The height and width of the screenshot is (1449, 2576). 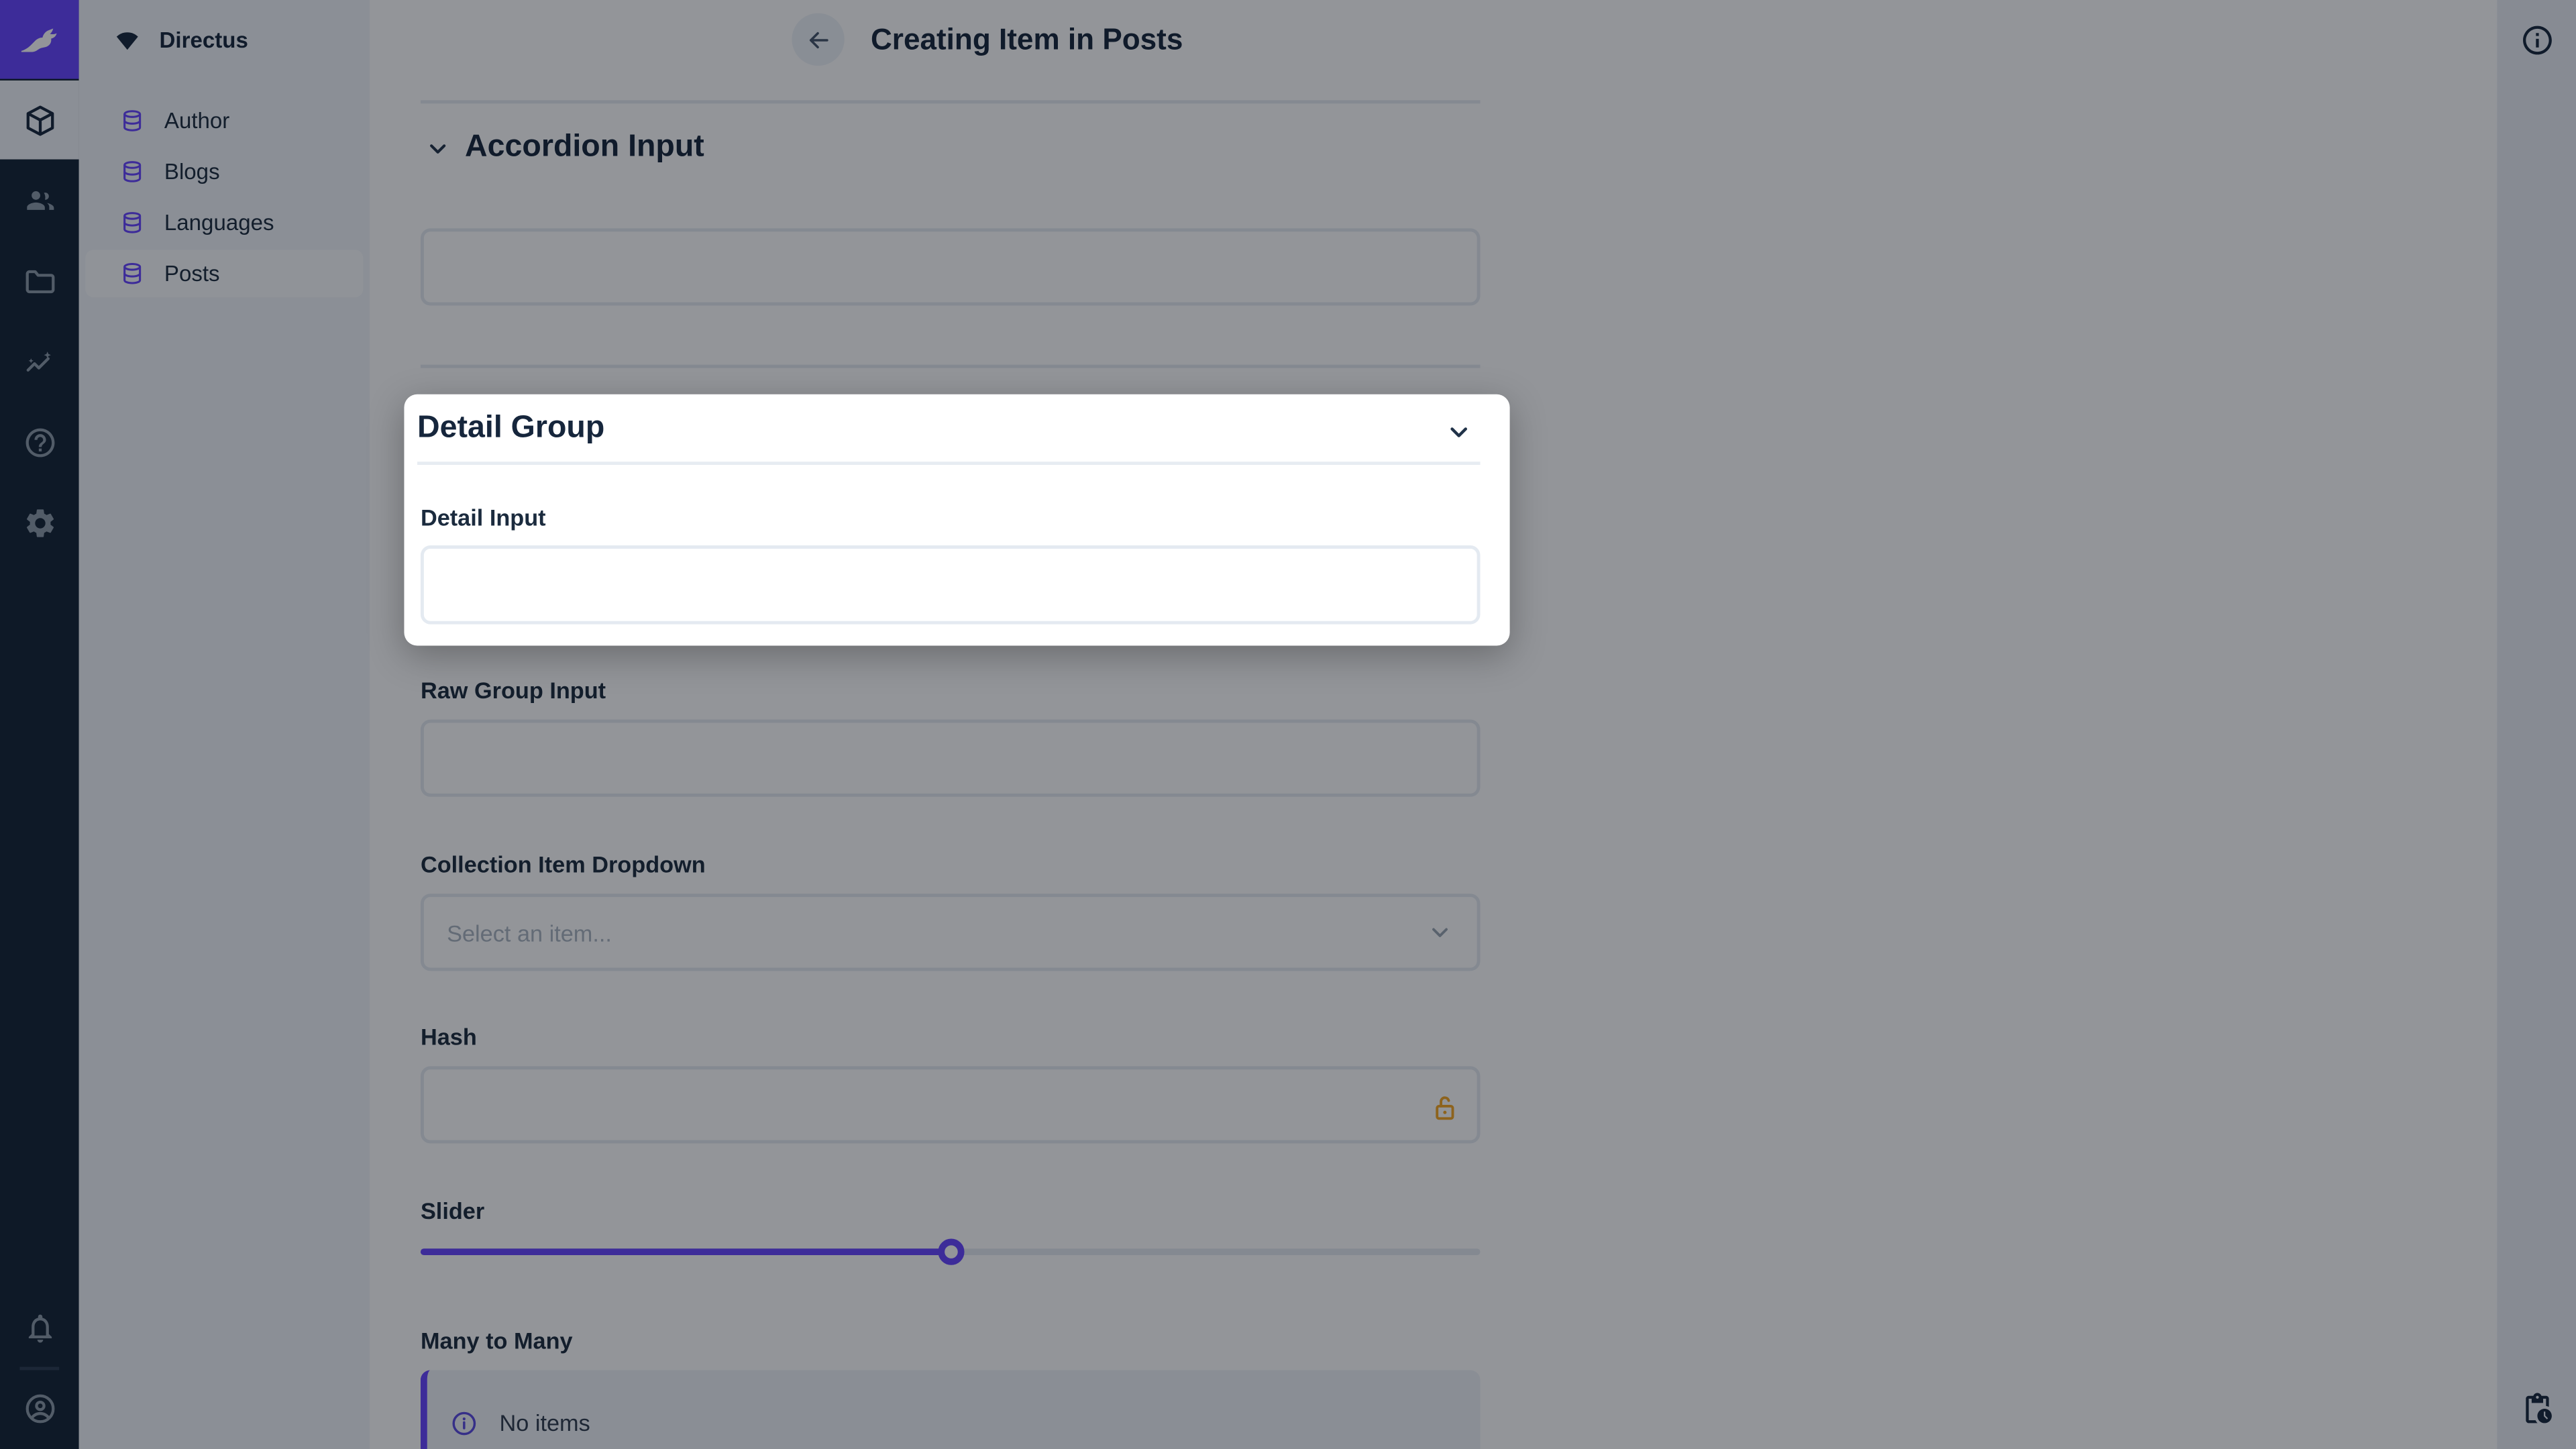 What do you see at coordinates (957, 520) in the screenshot?
I see `detail-group-card: Detail Group Detail Input` at bounding box center [957, 520].